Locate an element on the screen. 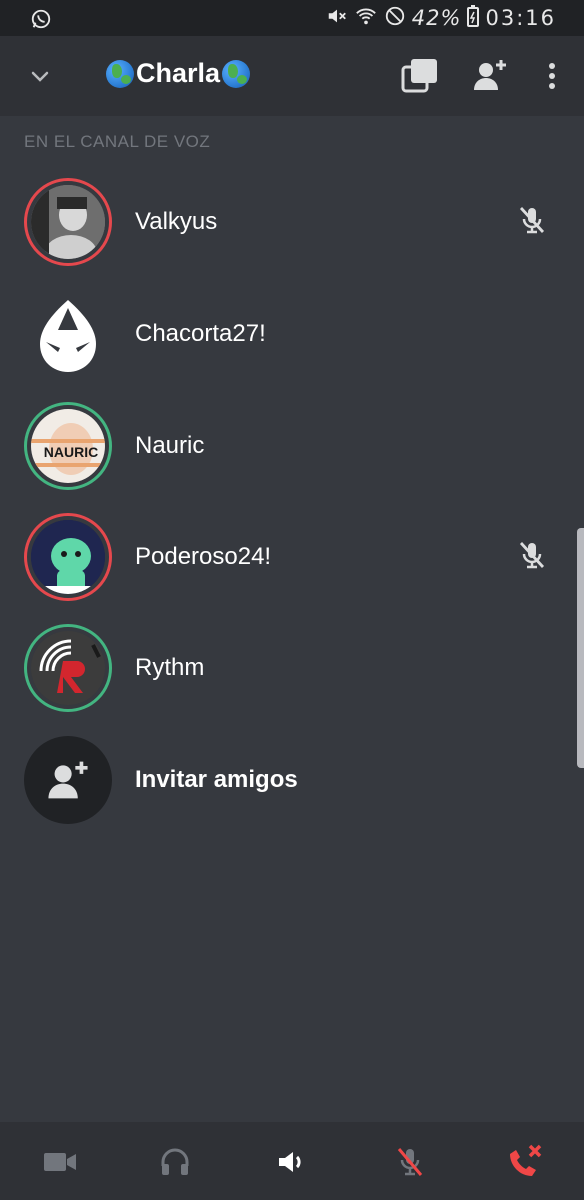  member-name: Poderoso24! is located at coordinates (203, 556).